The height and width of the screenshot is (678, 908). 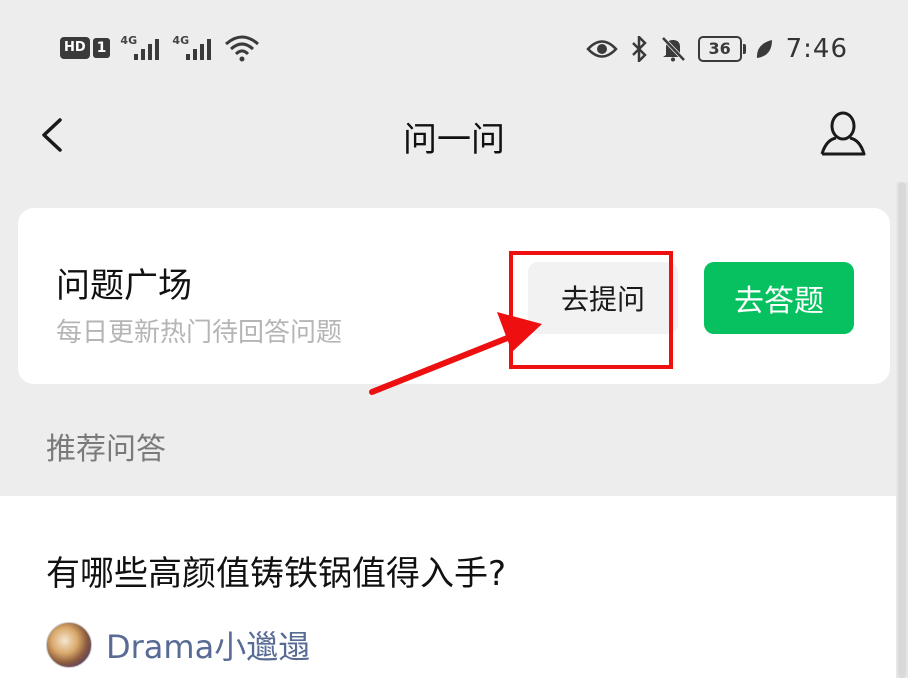 What do you see at coordinates (721, 49) in the screenshot?
I see `battery-icon: 36` at bounding box center [721, 49].